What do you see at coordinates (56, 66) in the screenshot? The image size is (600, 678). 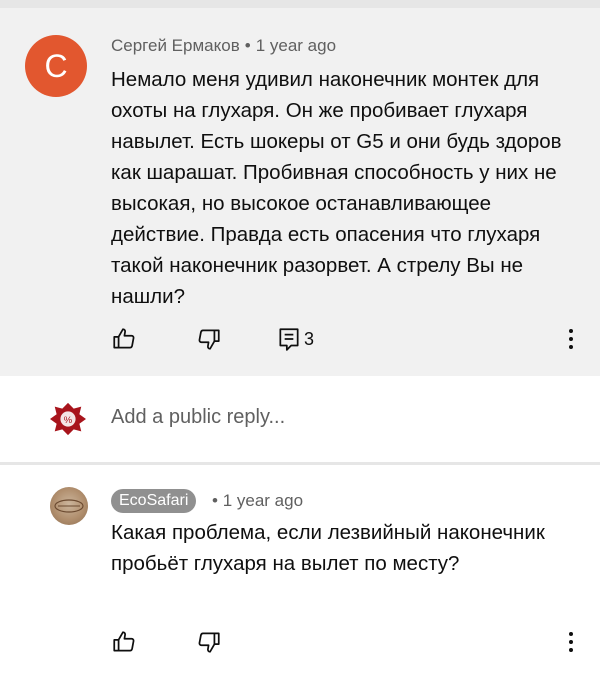 I see `author-avatar: С` at bounding box center [56, 66].